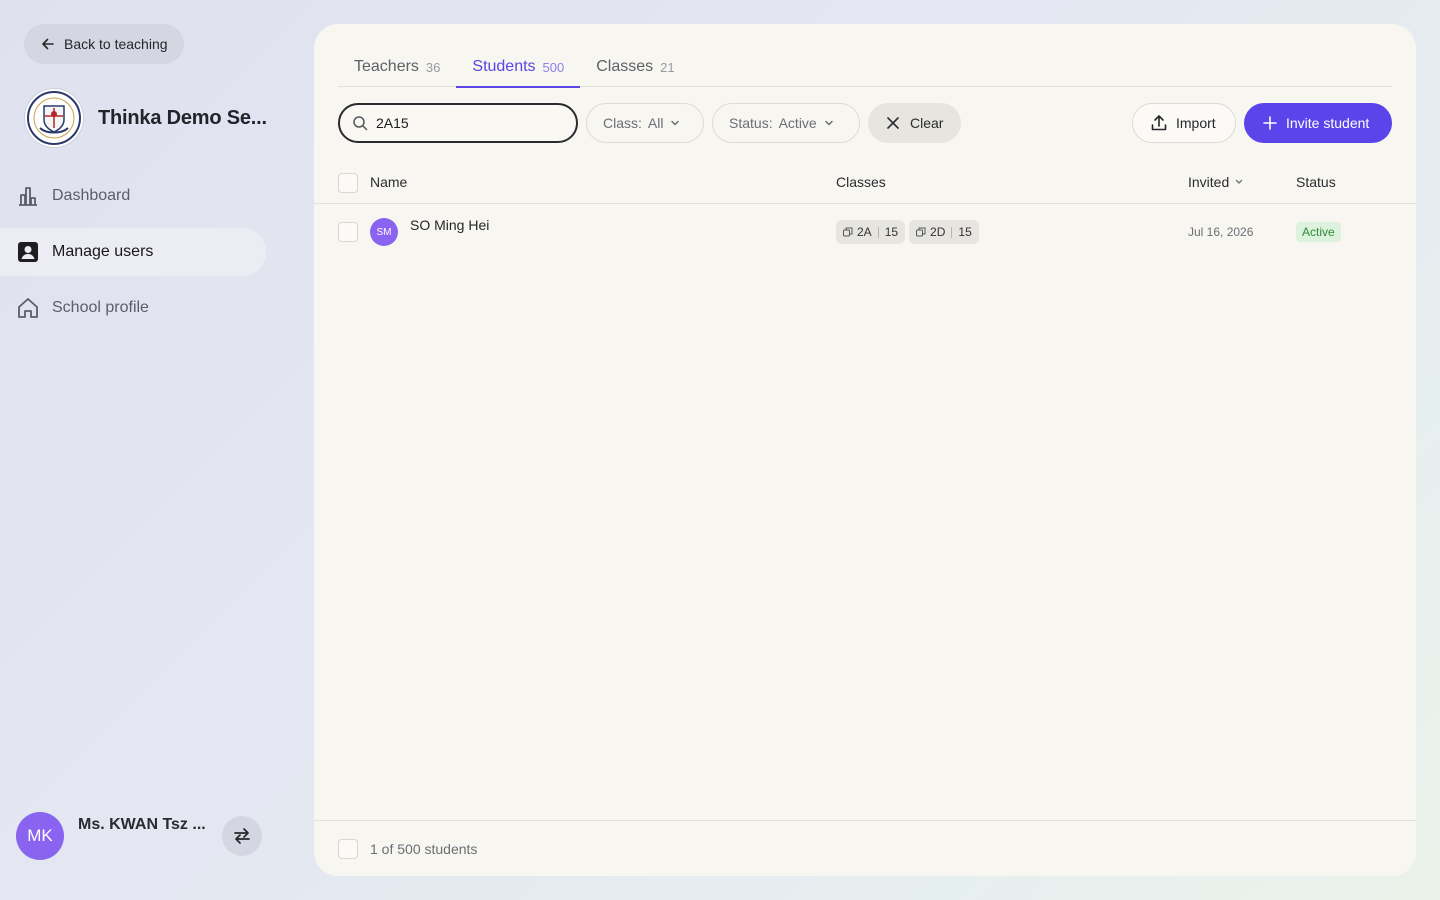 This screenshot has height=900, width=1440. What do you see at coordinates (28, 252) in the screenshot?
I see `user-card-icon` at bounding box center [28, 252].